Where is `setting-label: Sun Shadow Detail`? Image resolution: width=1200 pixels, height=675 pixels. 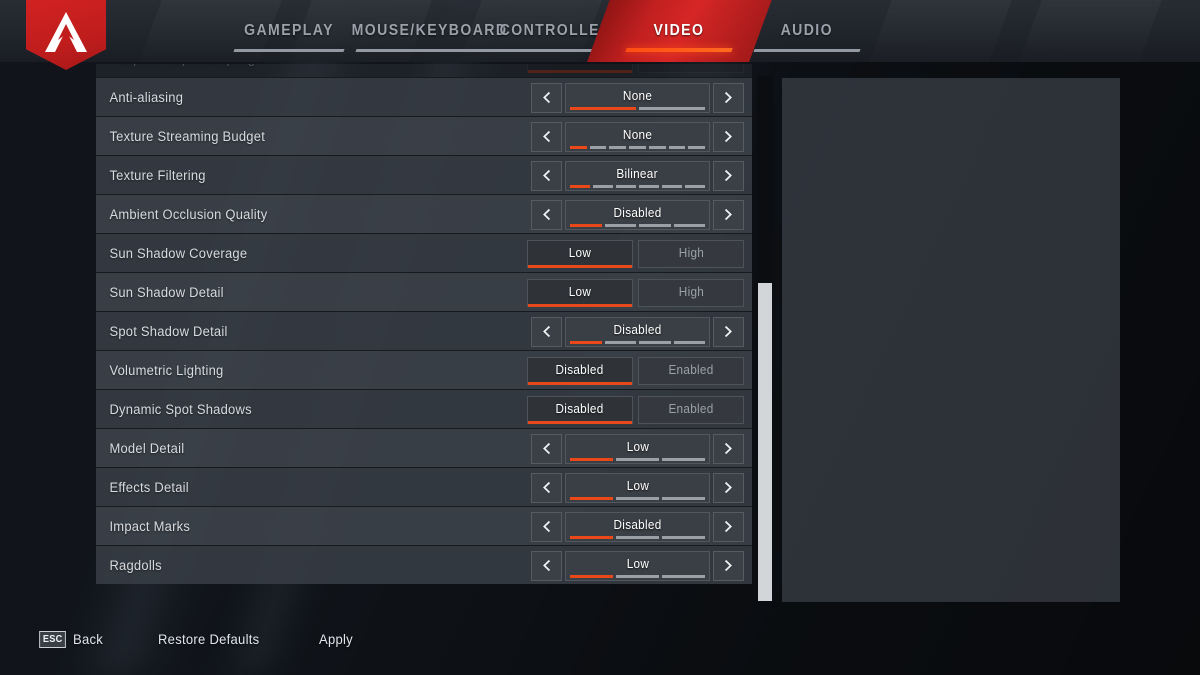
setting-label: Sun Shadow Detail is located at coordinates (166, 292).